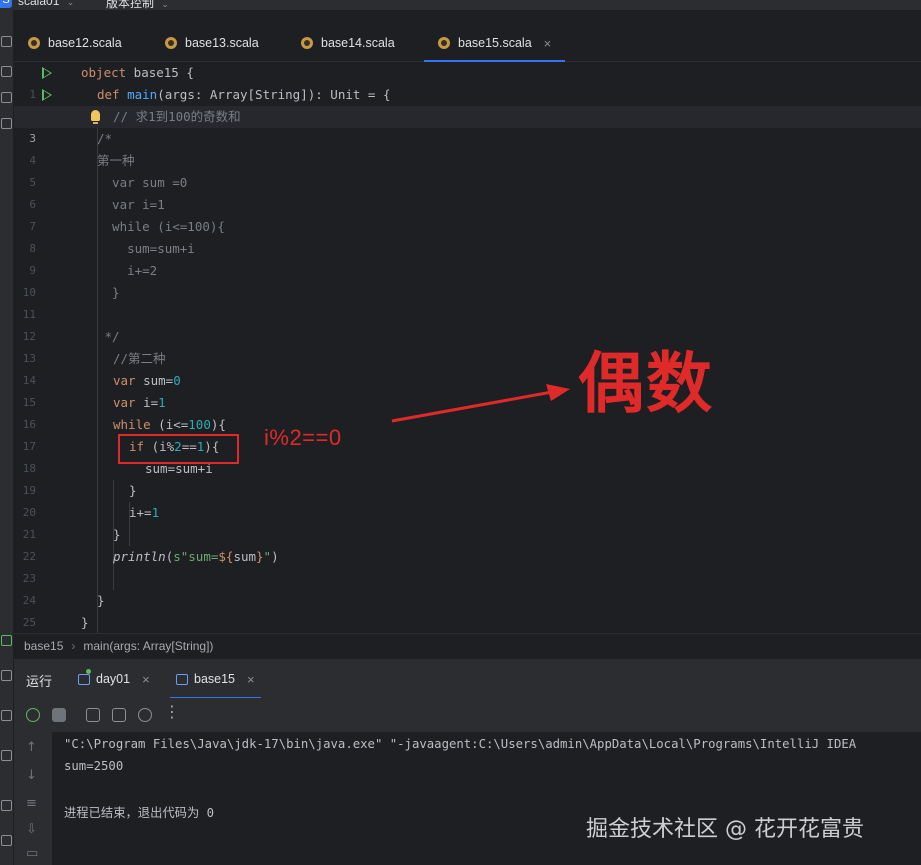 The width and height of the screenshot is (921, 865). What do you see at coordinates (260, 556) in the screenshot?
I see `code-interp: }` at bounding box center [260, 556].